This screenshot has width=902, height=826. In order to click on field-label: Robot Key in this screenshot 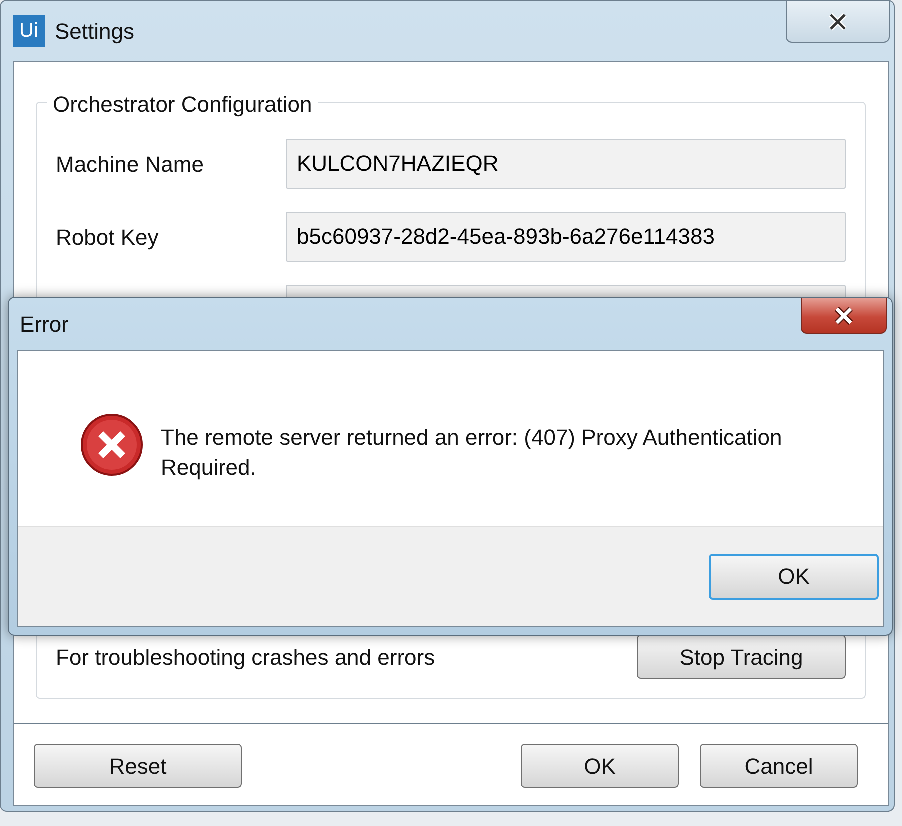, I will do `click(108, 238)`.